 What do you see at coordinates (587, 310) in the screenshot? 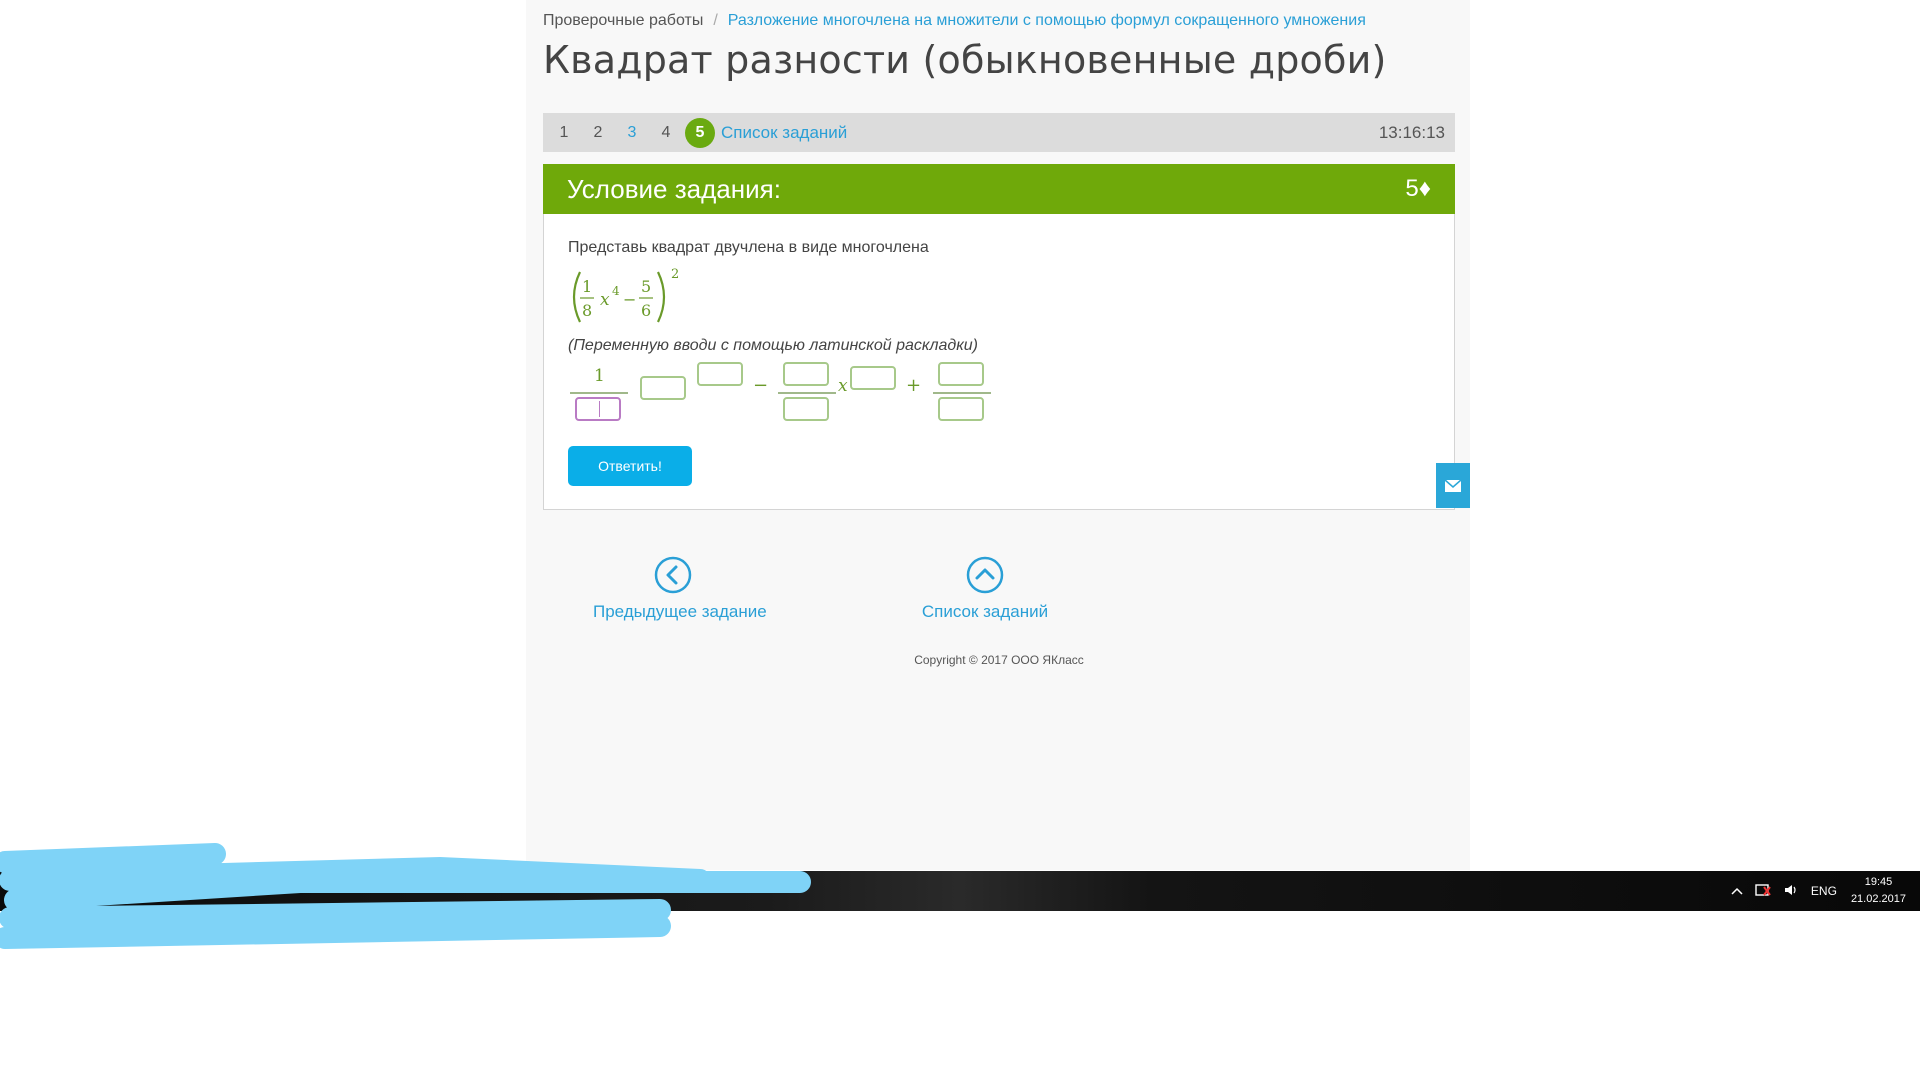
I see `frac1-denominator: 8` at bounding box center [587, 310].